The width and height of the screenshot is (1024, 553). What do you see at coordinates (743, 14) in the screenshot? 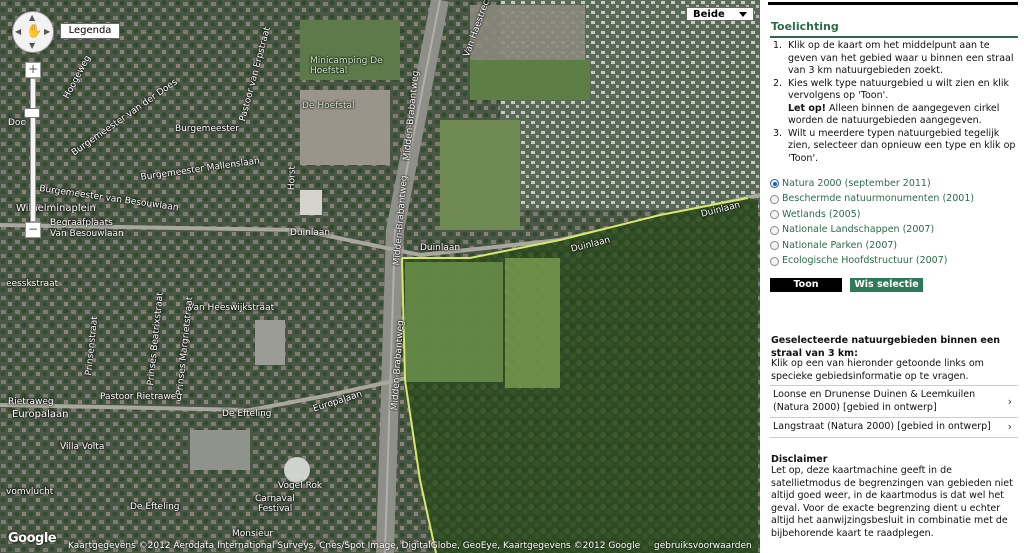
I see `chevron-down-icon` at bounding box center [743, 14].